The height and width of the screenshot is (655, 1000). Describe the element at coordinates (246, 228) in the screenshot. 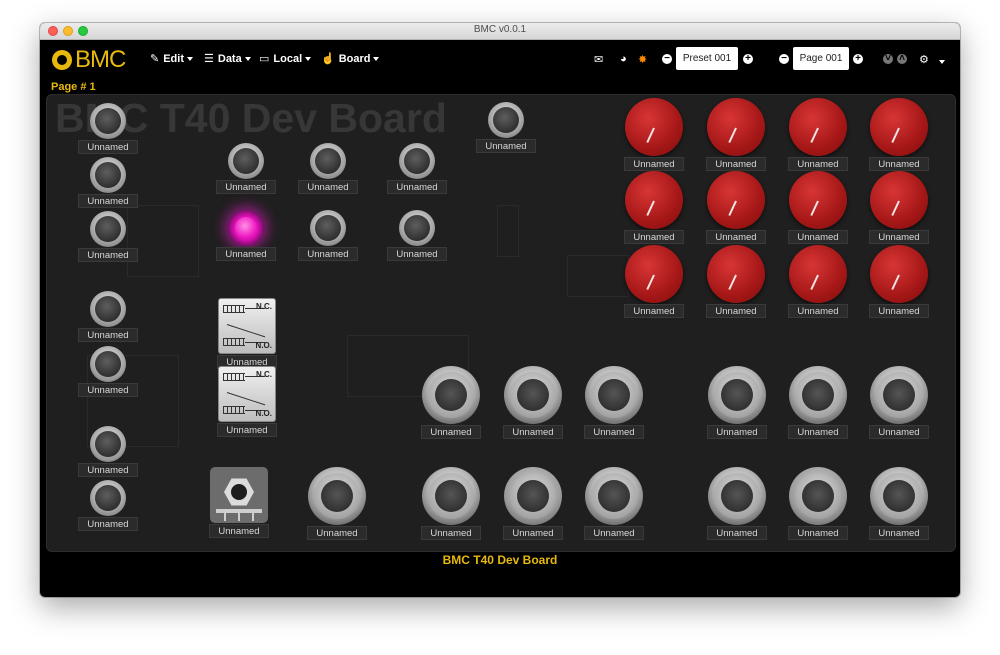

I see `led-component` at that location.